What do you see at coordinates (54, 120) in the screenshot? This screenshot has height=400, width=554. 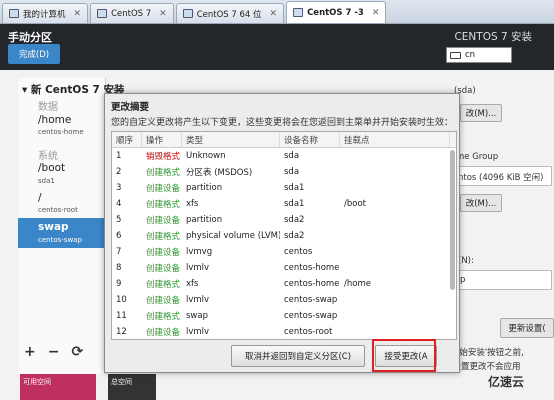 I see `mount-item-home: /home` at bounding box center [54, 120].